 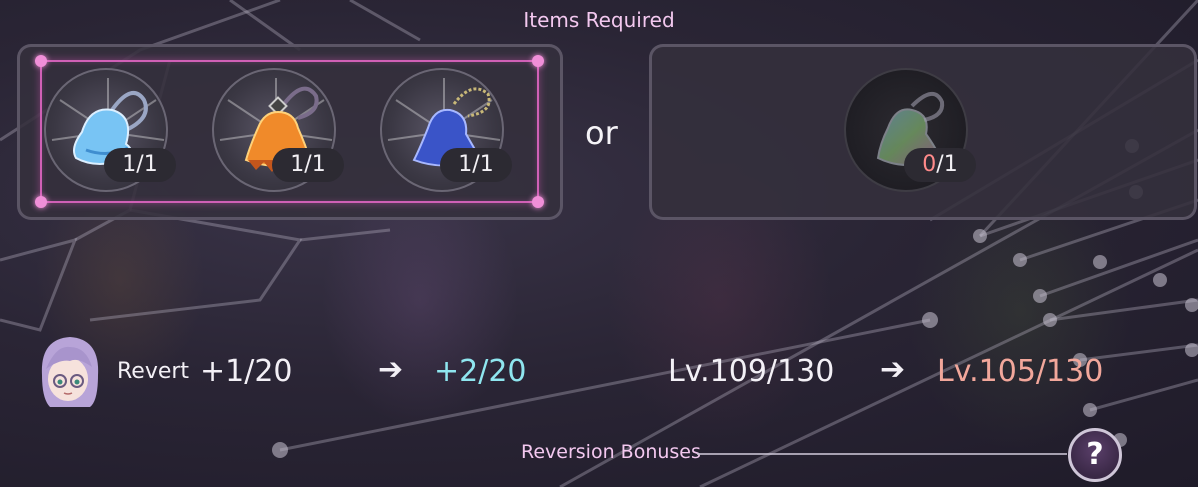 I want to click on or-separator: or, so click(x=601, y=133).